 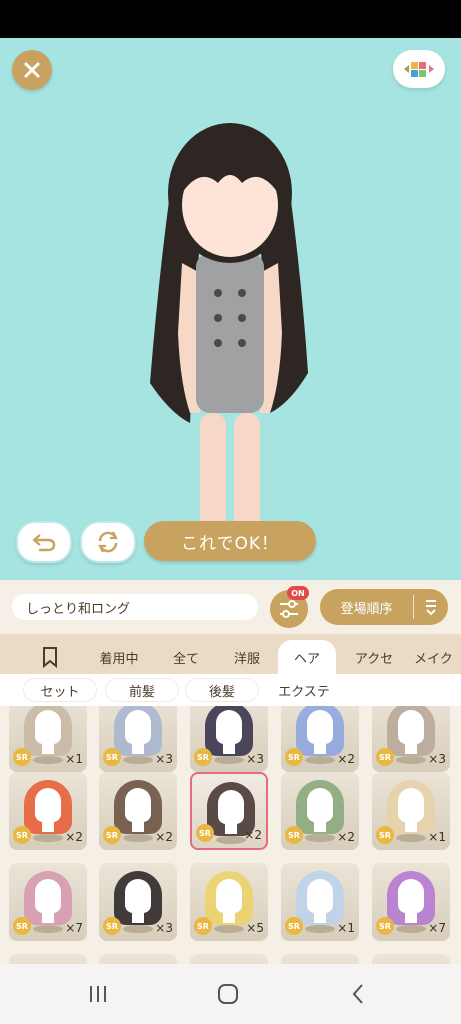 What do you see at coordinates (247, 657) in the screenshot?
I see `tab-clothes: 洋服` at bounding box center [247, 657].